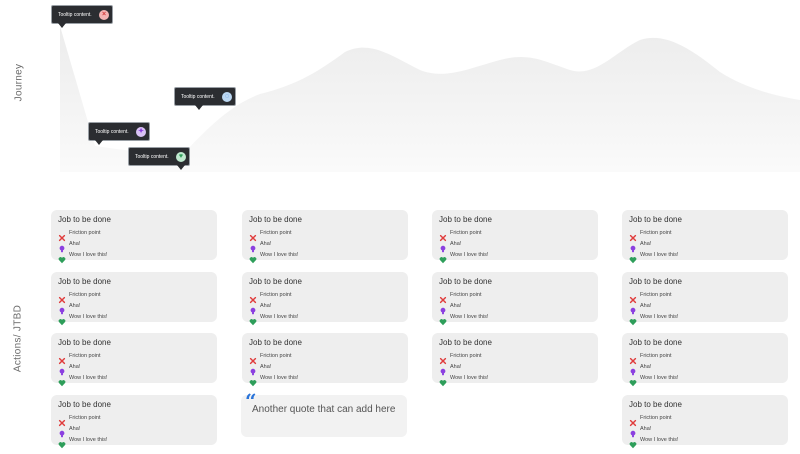  Describe the element at coordinates (104, 15) in the screenshot. I see `close-icon: ×` at that location.